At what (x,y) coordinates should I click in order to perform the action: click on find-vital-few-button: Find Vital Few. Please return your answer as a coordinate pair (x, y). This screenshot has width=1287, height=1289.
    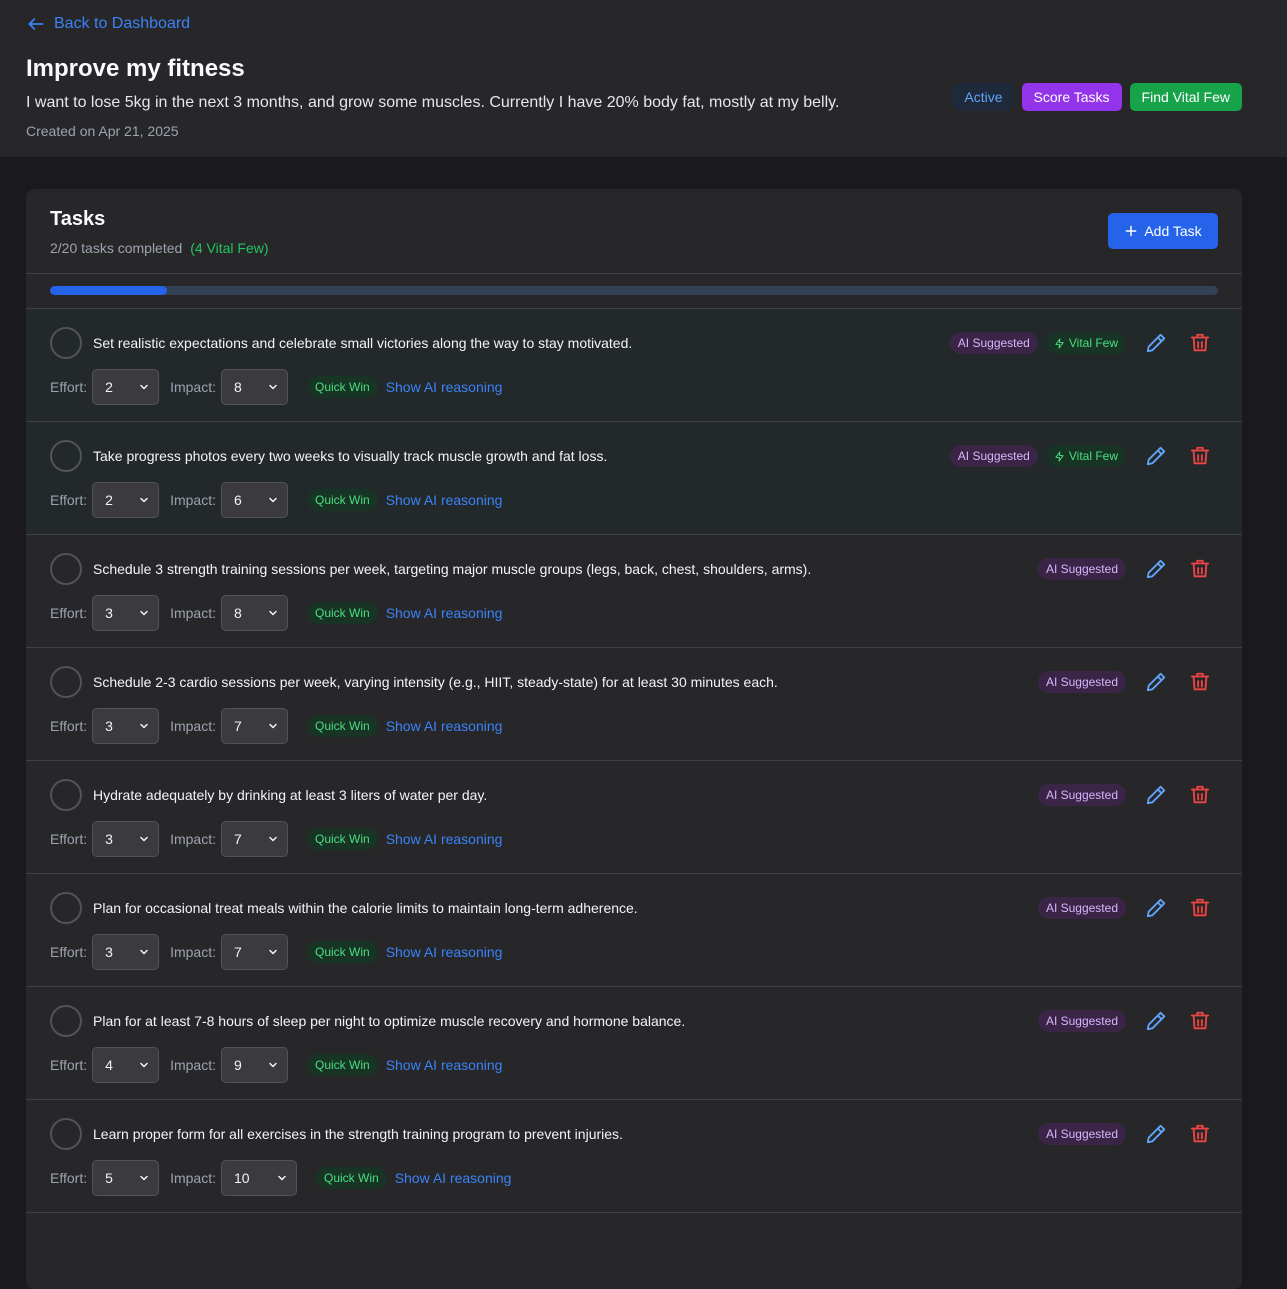
    Looking at the image, I should click on (1185, 97).